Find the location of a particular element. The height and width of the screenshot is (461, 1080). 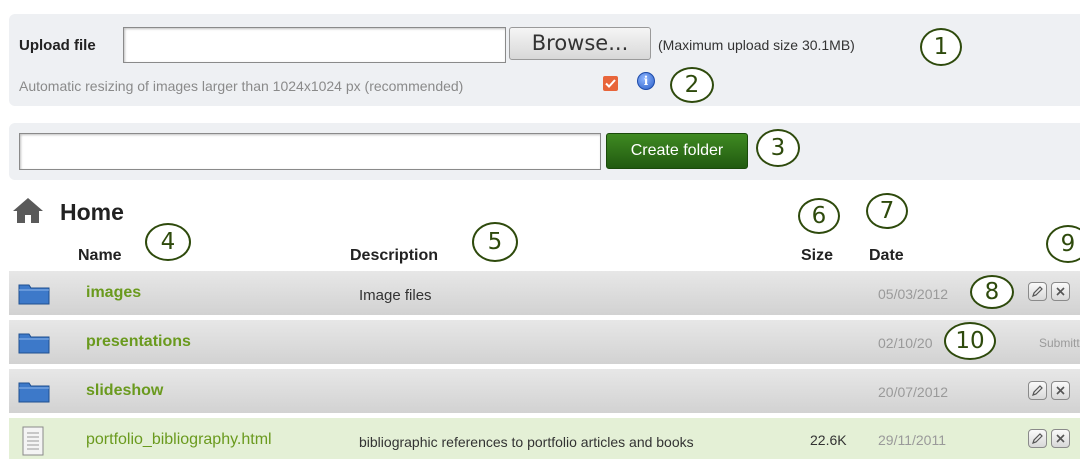

create-folder-button: Create folder is located at coordinates (677, 151).